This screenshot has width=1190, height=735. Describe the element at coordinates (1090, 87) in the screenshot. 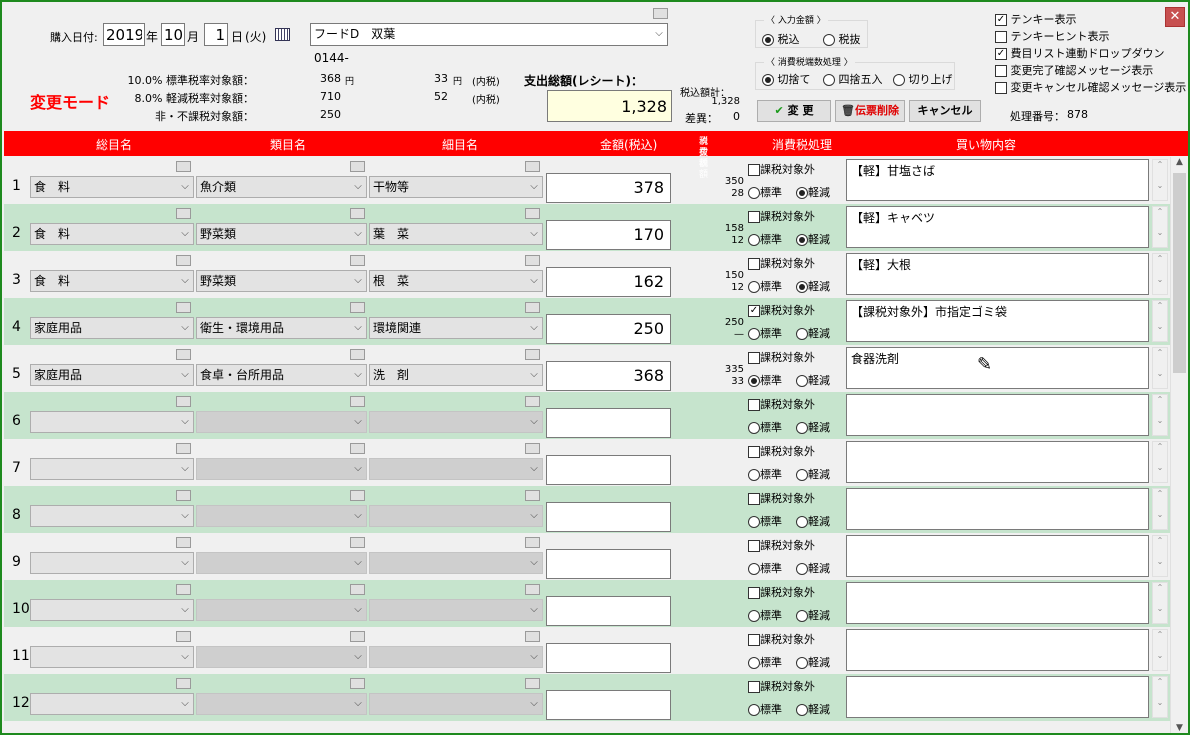

I see `option-checkbox-4: 変更キャンセル確認メッセージ表示` at that location.